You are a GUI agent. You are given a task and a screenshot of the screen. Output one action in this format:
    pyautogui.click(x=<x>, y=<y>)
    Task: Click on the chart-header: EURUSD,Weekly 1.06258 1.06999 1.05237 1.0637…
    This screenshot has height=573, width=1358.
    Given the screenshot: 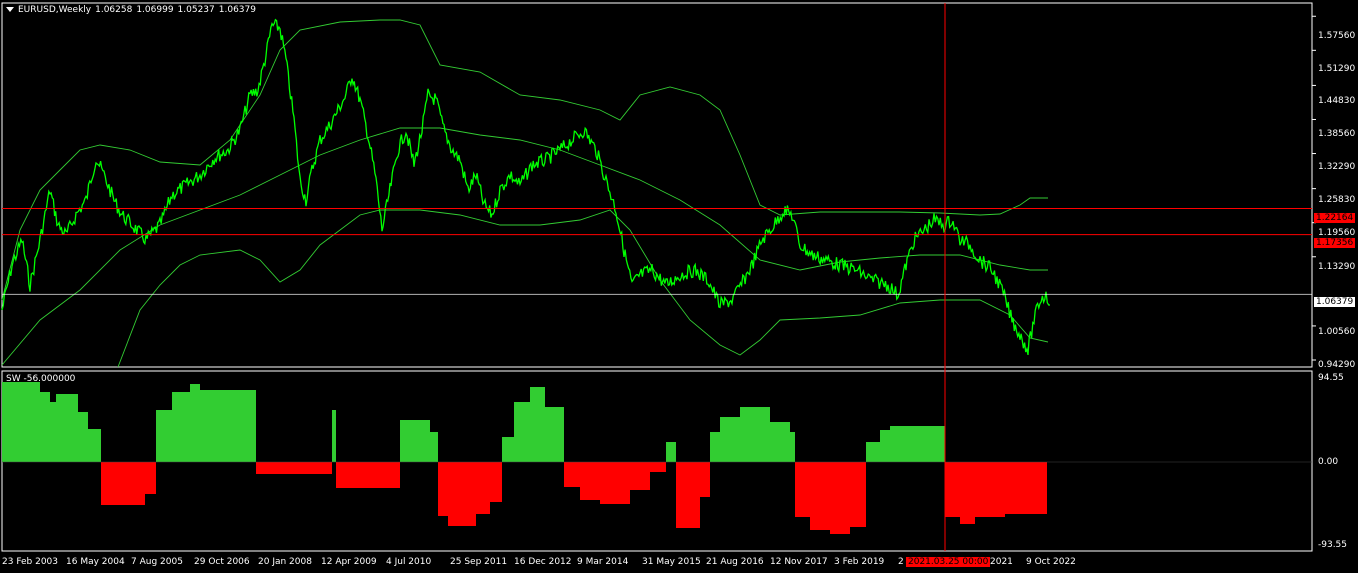 What is the action you would take?
    pyautogui.click(x=133, y=10)
    